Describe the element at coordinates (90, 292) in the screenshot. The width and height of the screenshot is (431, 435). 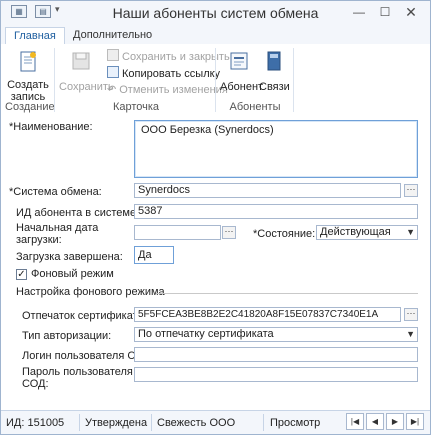
I see `bg-section-title: Настройка фонового режима` at that location.